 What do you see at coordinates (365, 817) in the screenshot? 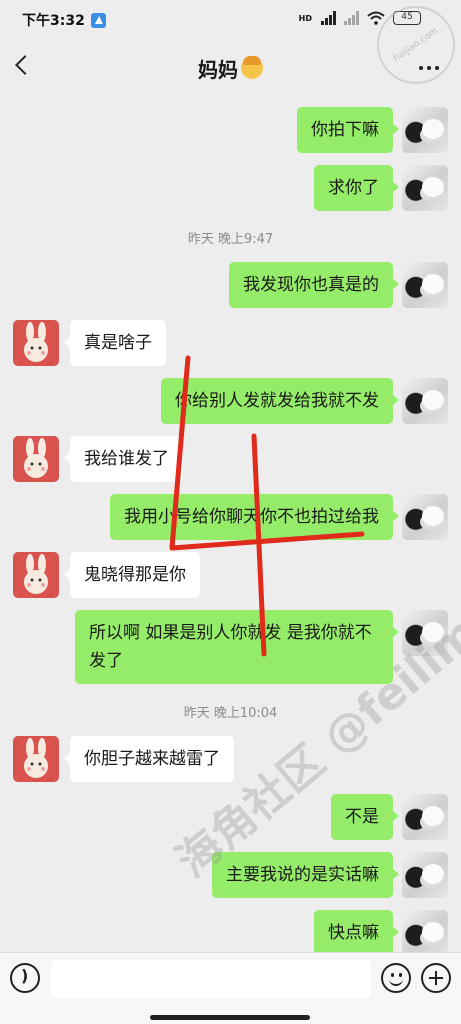
I see `outgoing-message: 不是` at bounding box center [365, 817].